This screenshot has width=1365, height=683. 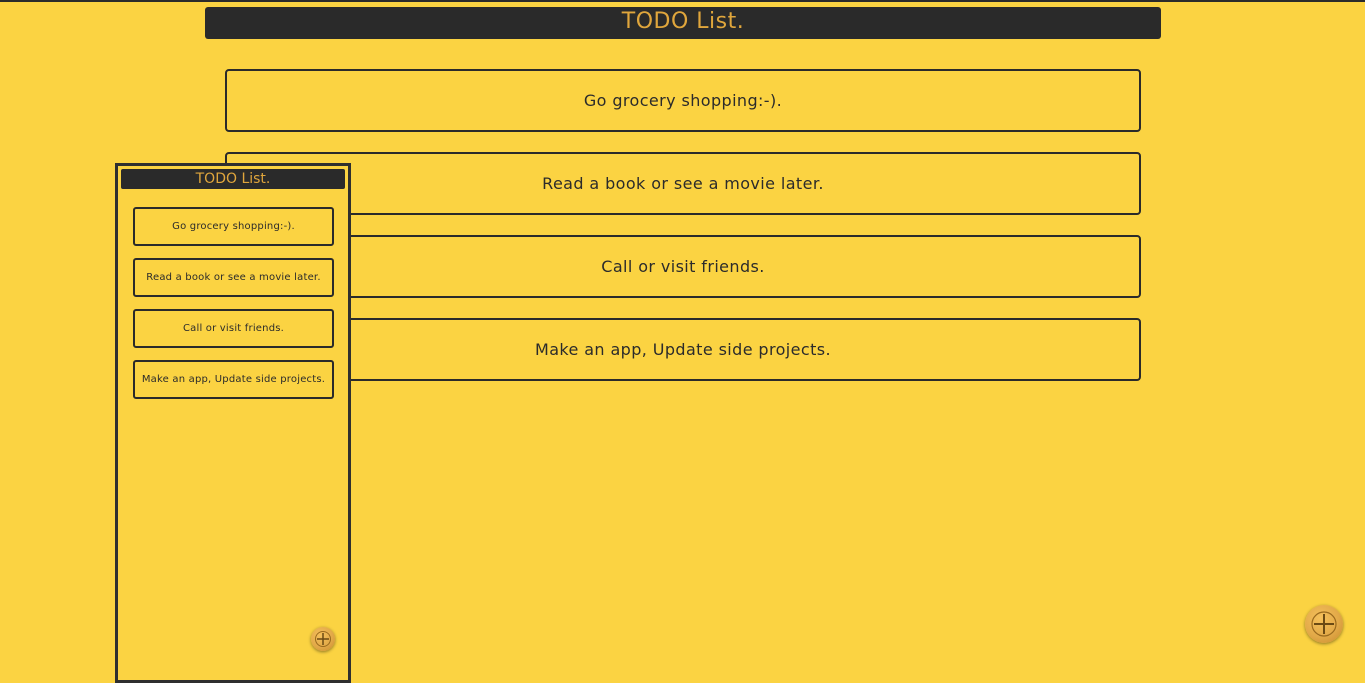 I want to click on preview-todo-item-text: Make an app, Update side projects., so click(x=233, y=379).